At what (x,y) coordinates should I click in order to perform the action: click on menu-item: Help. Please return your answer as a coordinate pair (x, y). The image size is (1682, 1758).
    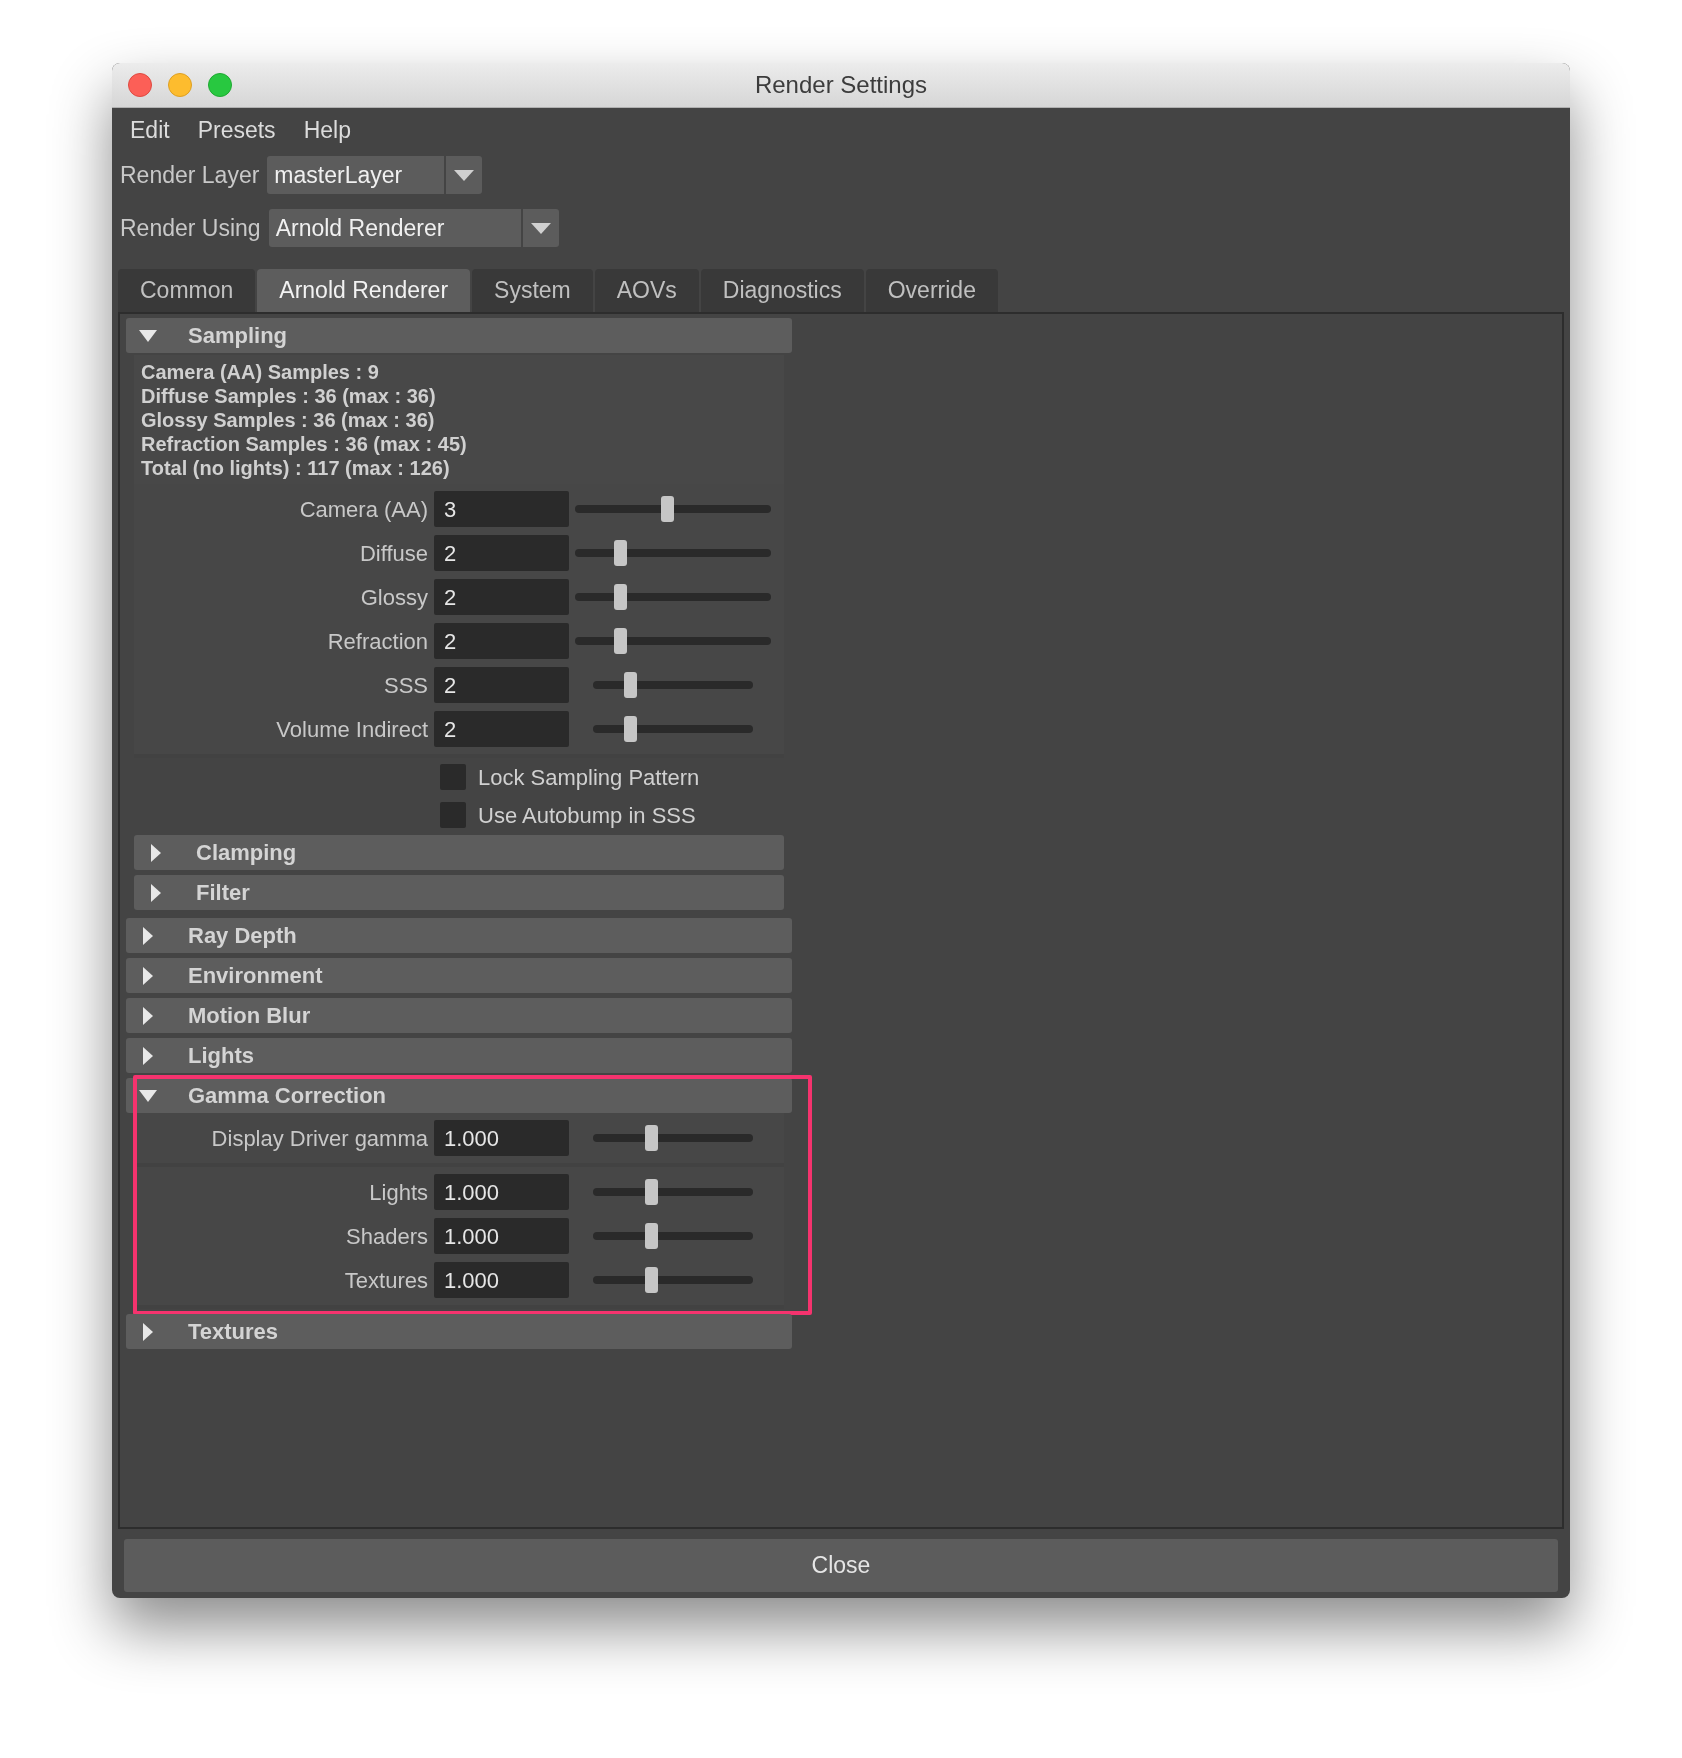
    Looking at the image, I should click on (327, 130).